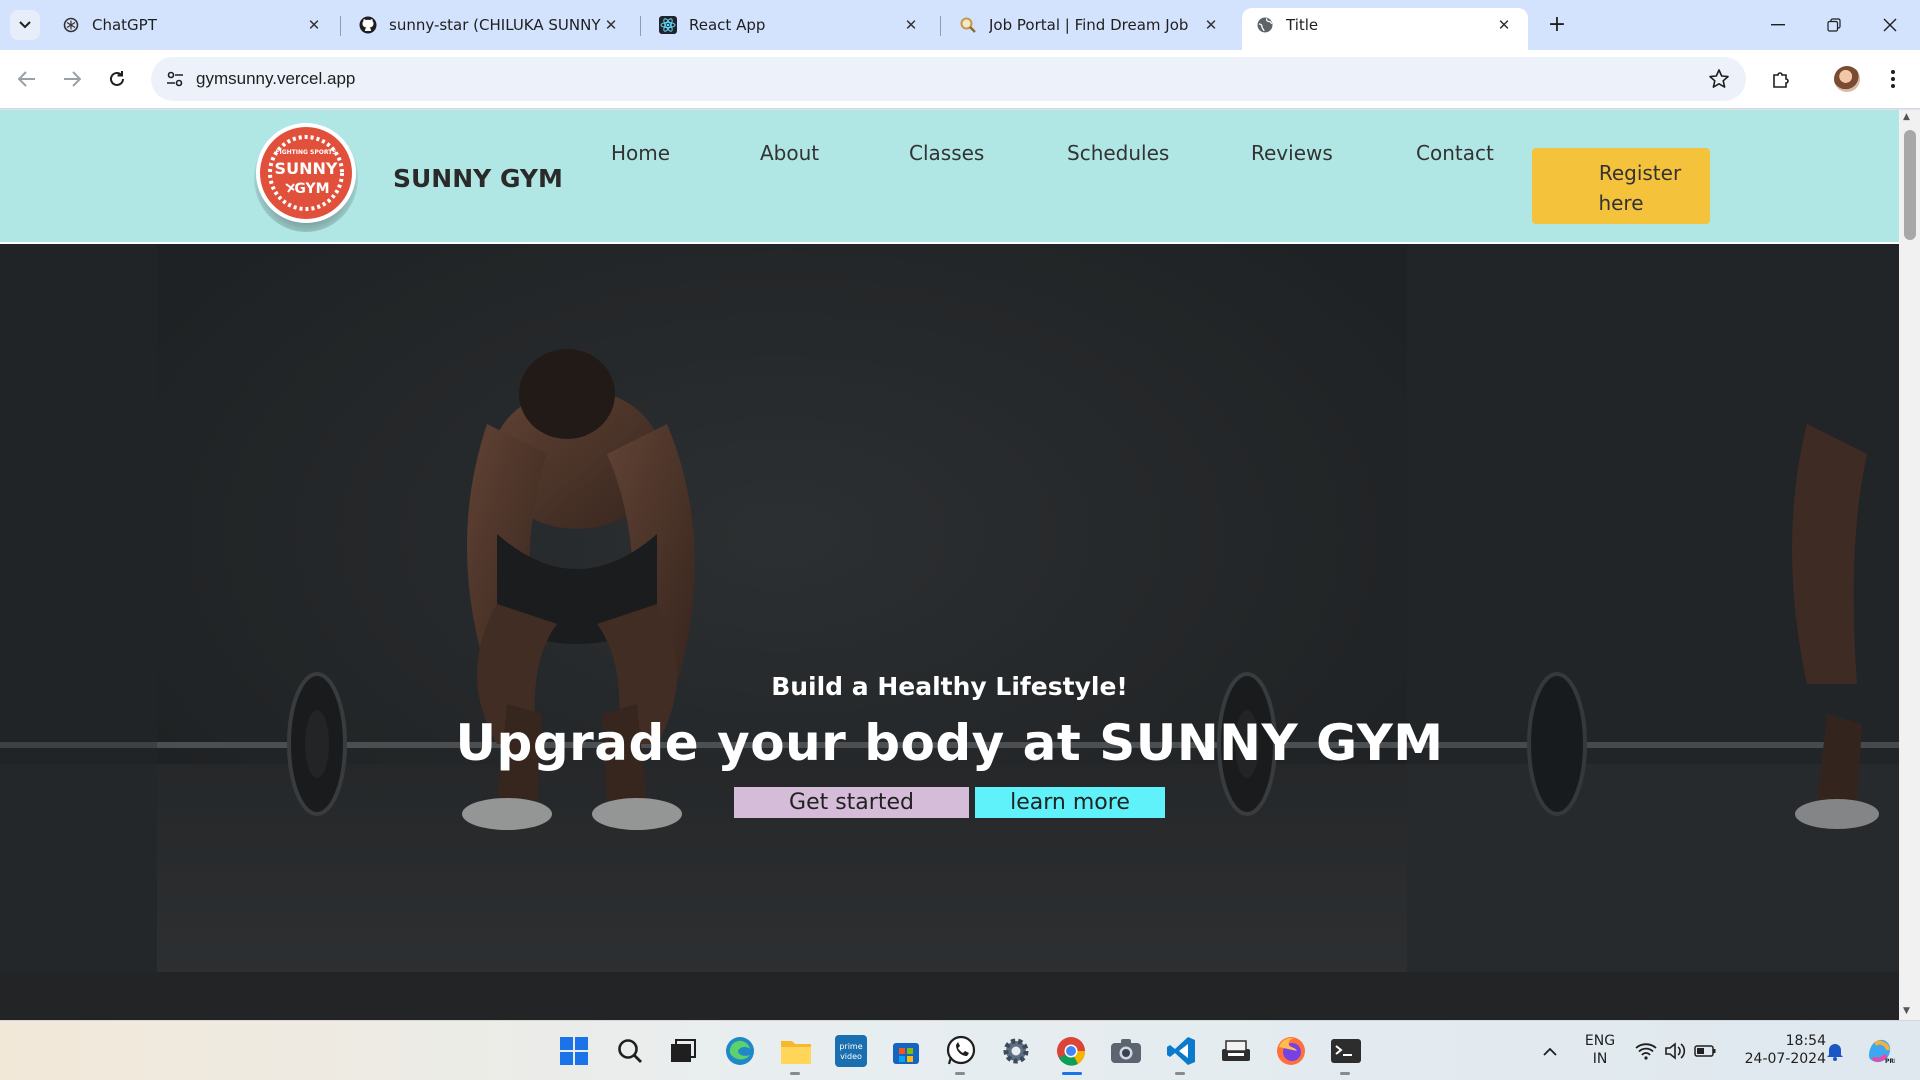 The width and height of the screenshot is (1920, 1080). What do you see at coordinates (1640, 173) in the screenshot?
I see `register-label-line1: Register` at bounding box center [1640, 173].